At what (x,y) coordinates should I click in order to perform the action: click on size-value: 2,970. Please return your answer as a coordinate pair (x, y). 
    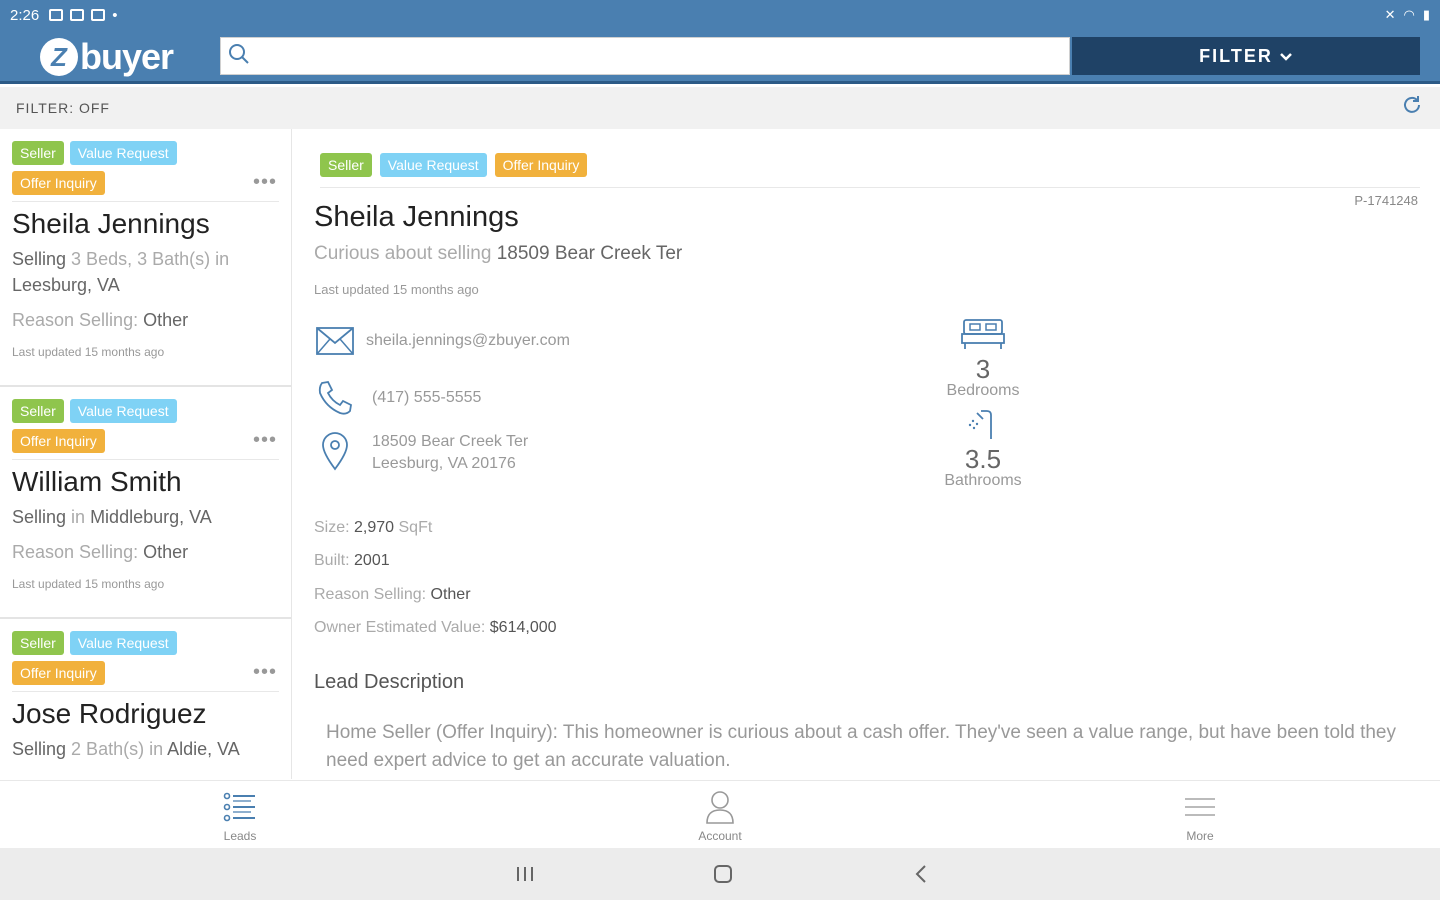
    Looking at the image, I should click on (374, 527).